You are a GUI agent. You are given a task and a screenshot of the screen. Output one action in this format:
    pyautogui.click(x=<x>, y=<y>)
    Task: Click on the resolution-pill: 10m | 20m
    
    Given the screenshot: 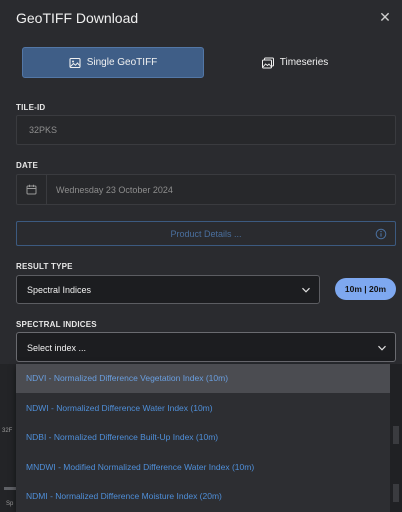 What is the action you would take?
    pyautogui.click(x=365, y=289)
    